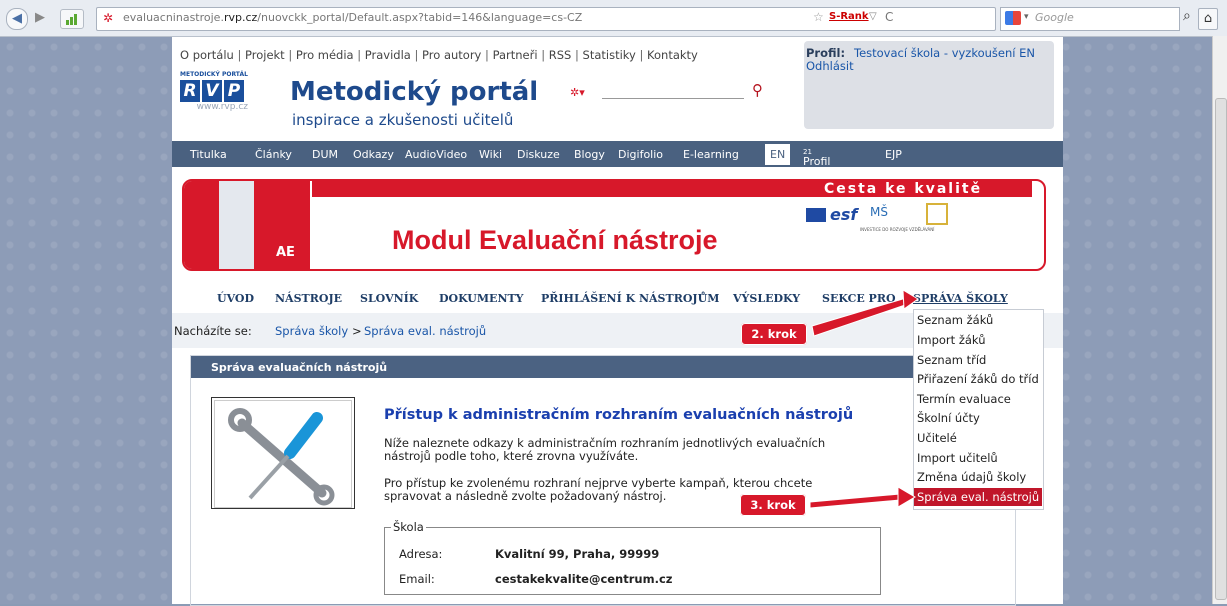 The image size is (1227, 606). Describe the element at coordinates (937, 438) in the screenshot. I see `dropdown-ucitele: Učitelé` at that location.